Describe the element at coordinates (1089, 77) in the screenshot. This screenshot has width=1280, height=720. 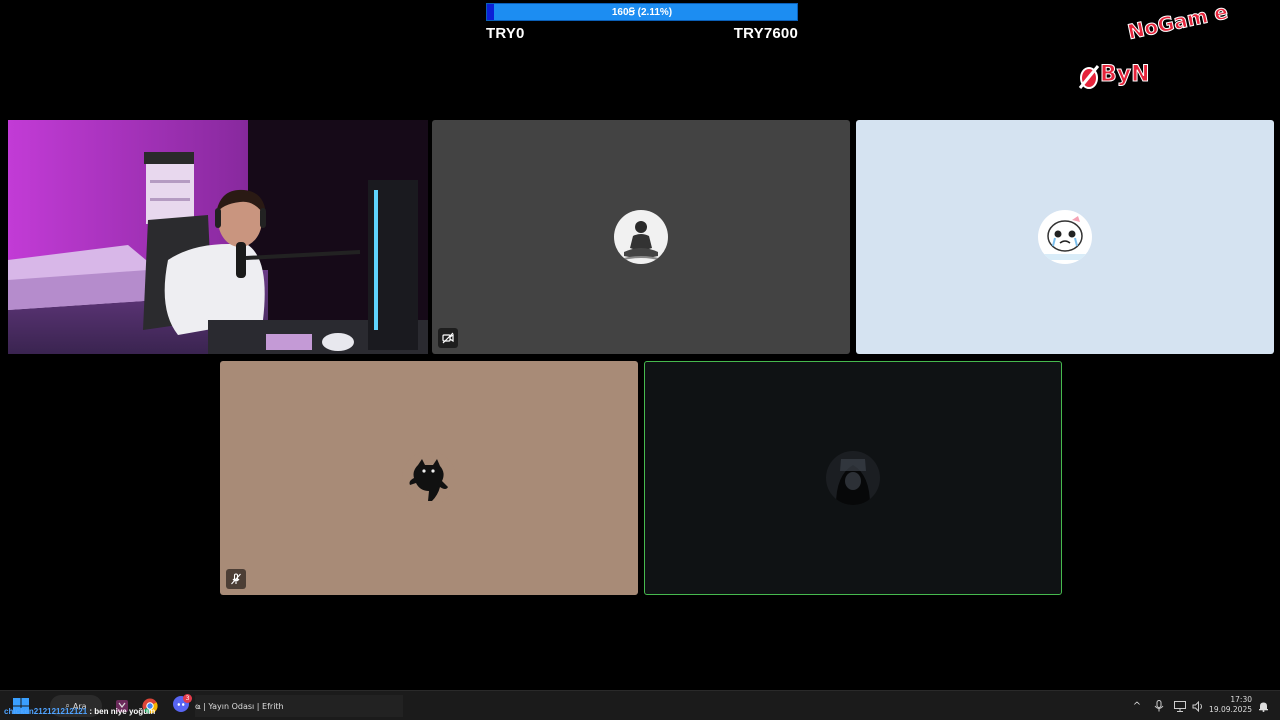
I see `logo-mark-icon` at that location.